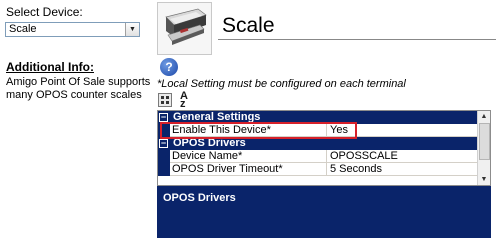 This screenshot has height=245, width=500. I want to click on categorized-view-icon, so click(165, 100).